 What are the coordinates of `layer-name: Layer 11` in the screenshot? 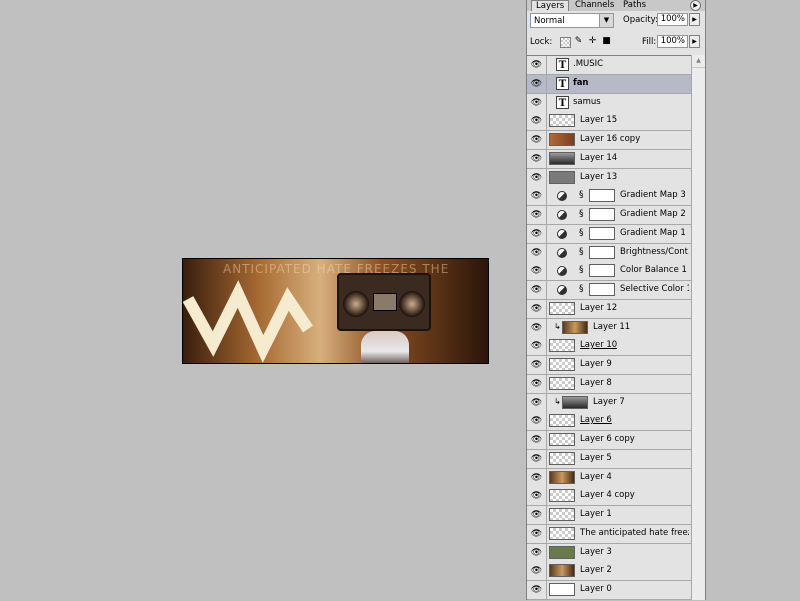 It's located at (611, 327).